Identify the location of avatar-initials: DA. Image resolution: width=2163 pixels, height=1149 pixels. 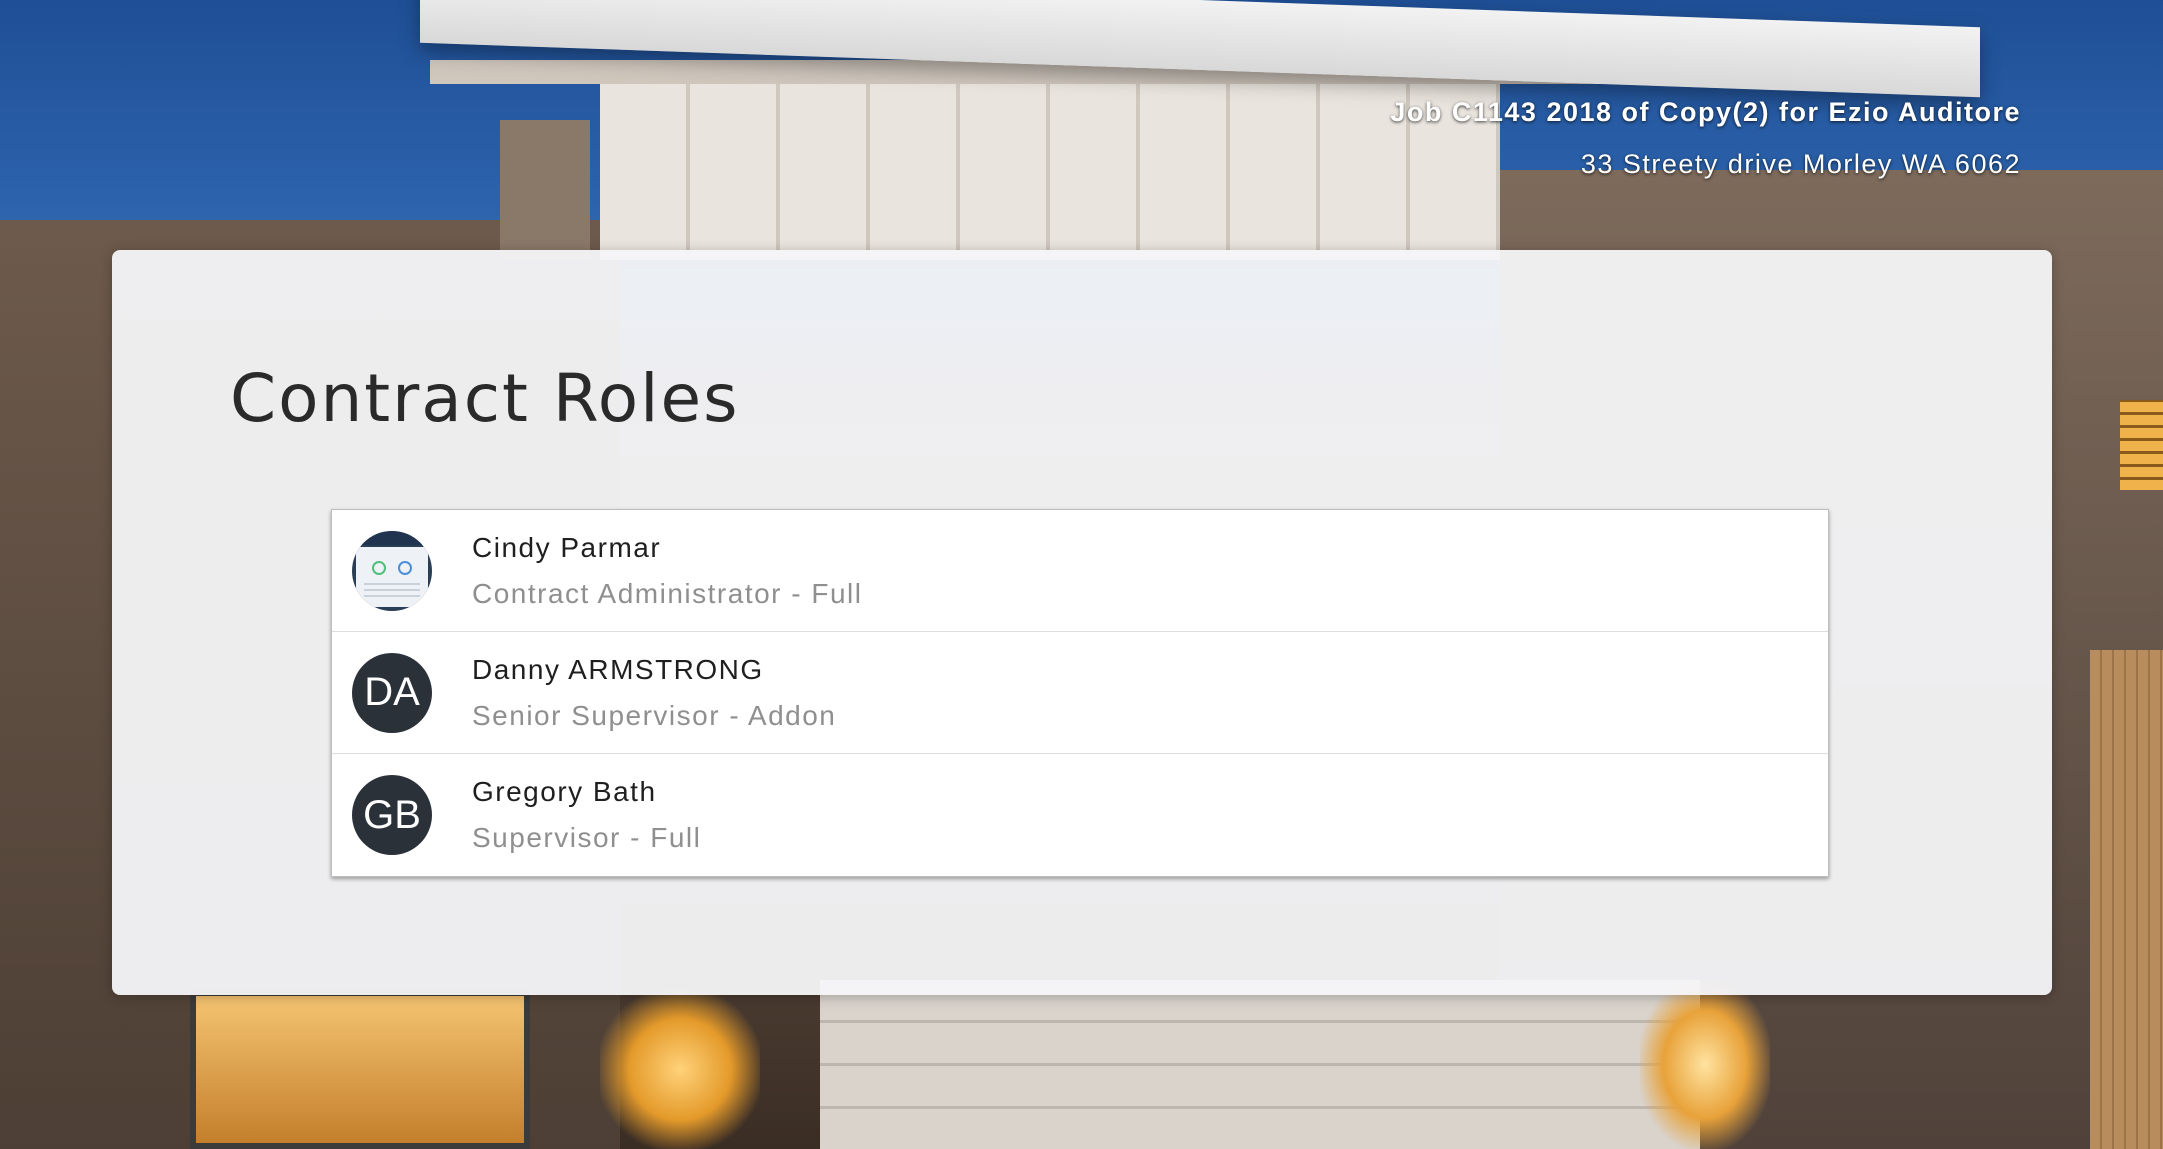
(392, 692).